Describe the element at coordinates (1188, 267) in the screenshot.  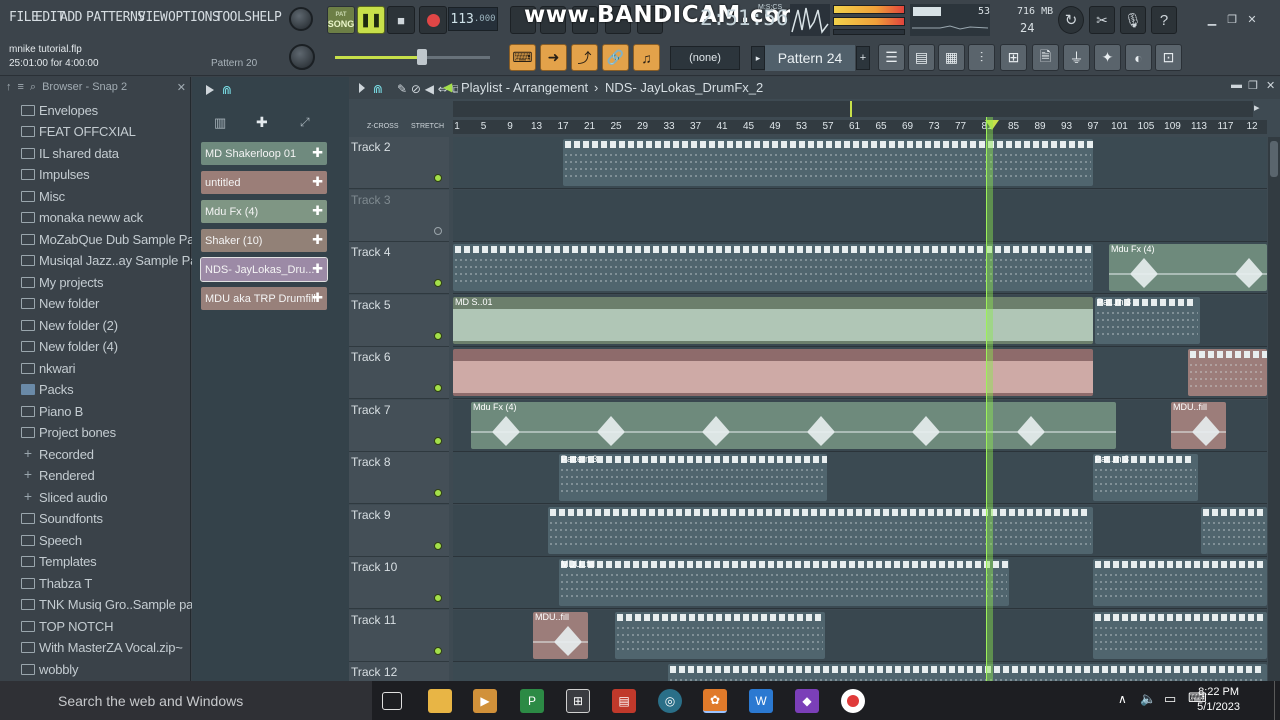
I see `playlist-clip: Mdu Fx (4)` at that location.